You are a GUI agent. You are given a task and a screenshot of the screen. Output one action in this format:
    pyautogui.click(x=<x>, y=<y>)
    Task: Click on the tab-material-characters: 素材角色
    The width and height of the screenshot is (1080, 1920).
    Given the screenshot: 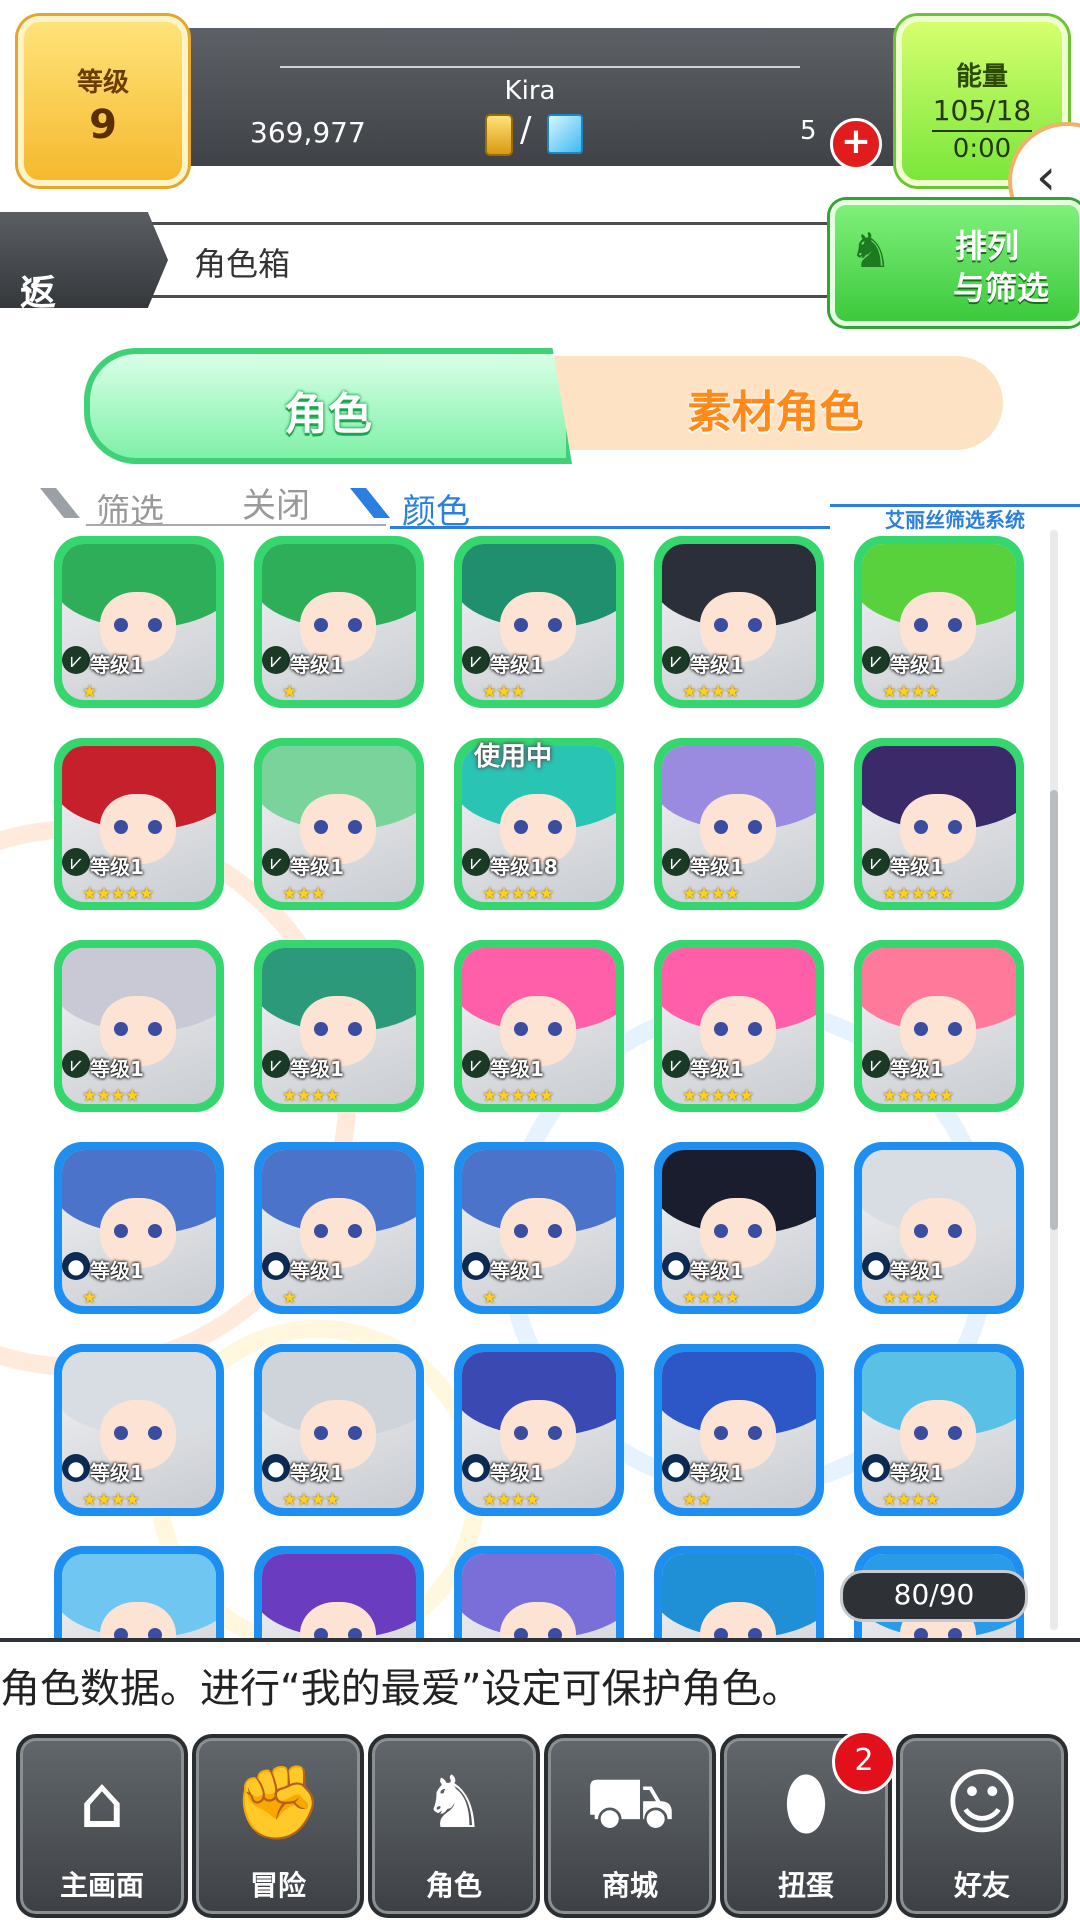 What is the action you would take?
    pyautogui.click(x=775, y=403)
    